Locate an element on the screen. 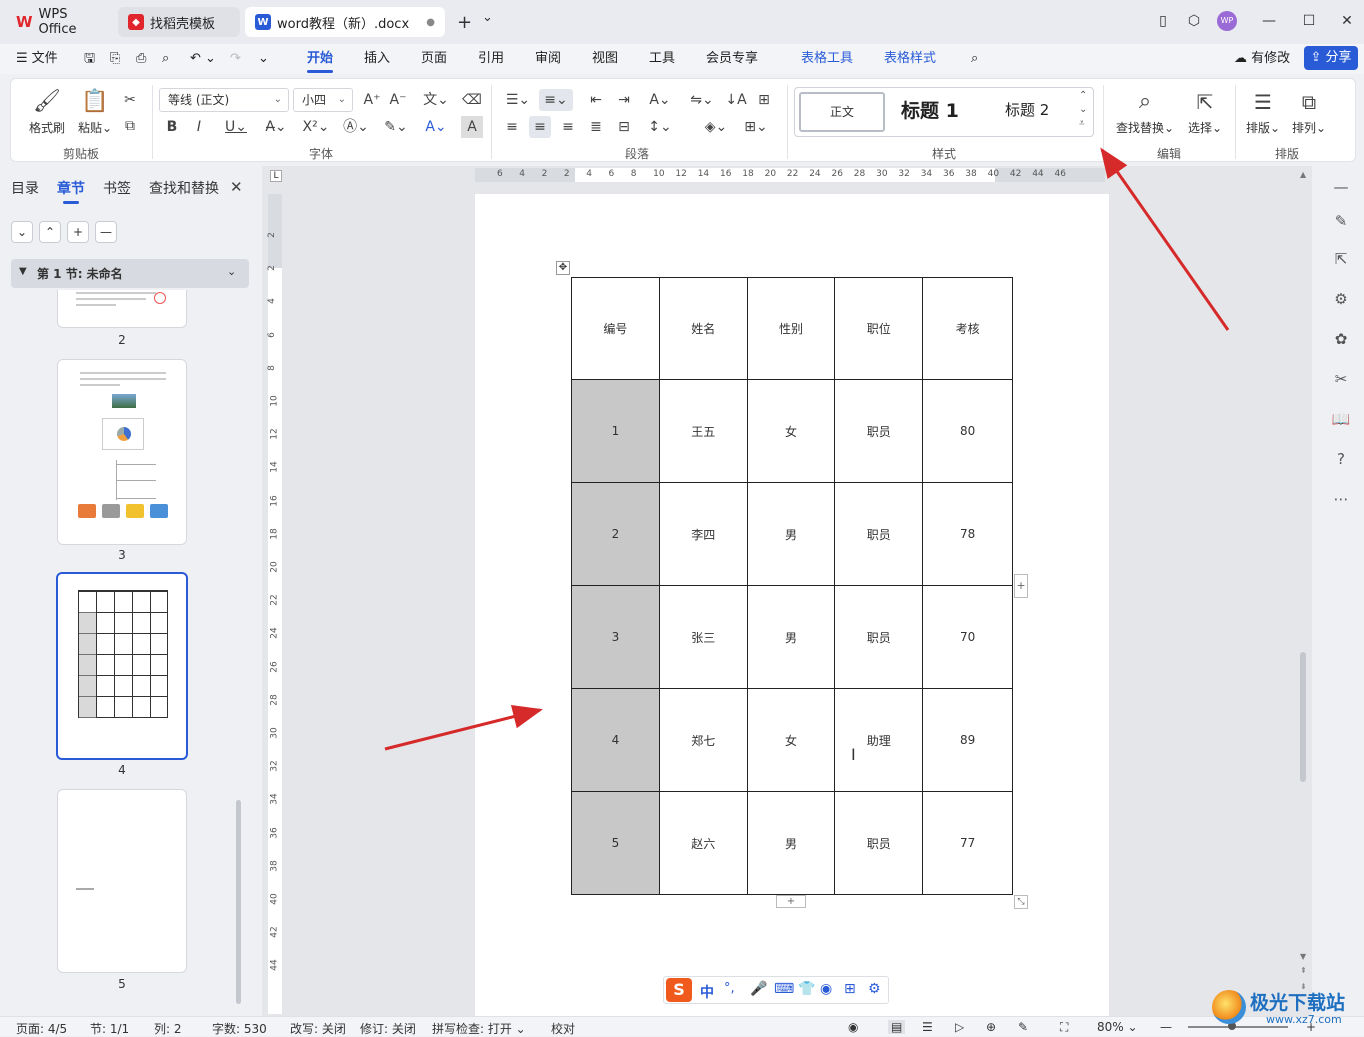 This screenshot has width=1364, height=1037. book-icon: 📖 is located at coordinates (1341, 419).